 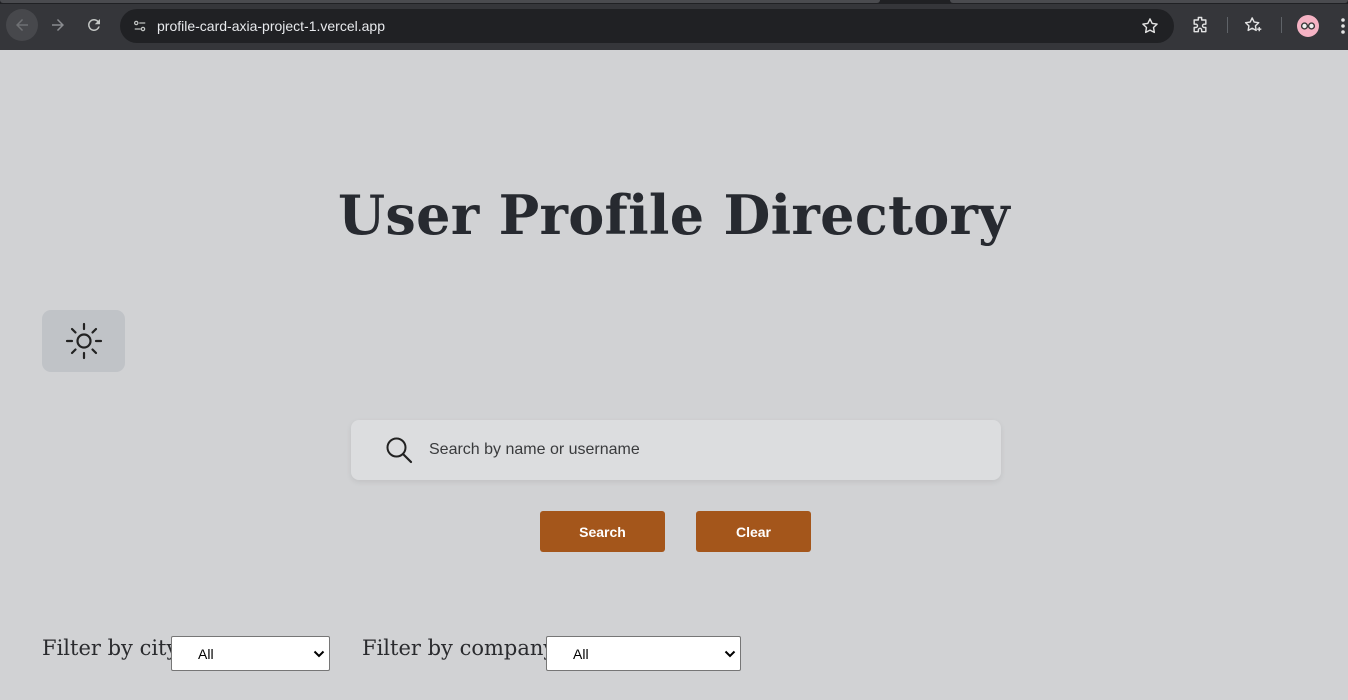 I want to click on search-button: Search, so click(x=602, y=531).